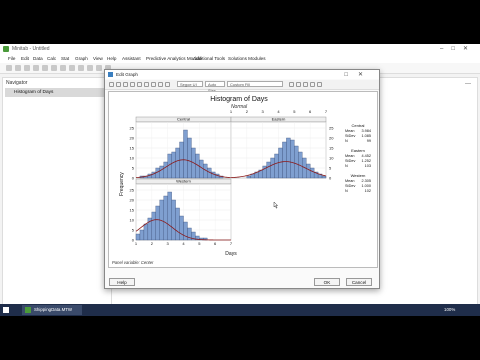 This screenshot has width=480, height=360. Describe the element at coordinates (6, 310) in the screenshot. I see `windows-start-icon` at that location.